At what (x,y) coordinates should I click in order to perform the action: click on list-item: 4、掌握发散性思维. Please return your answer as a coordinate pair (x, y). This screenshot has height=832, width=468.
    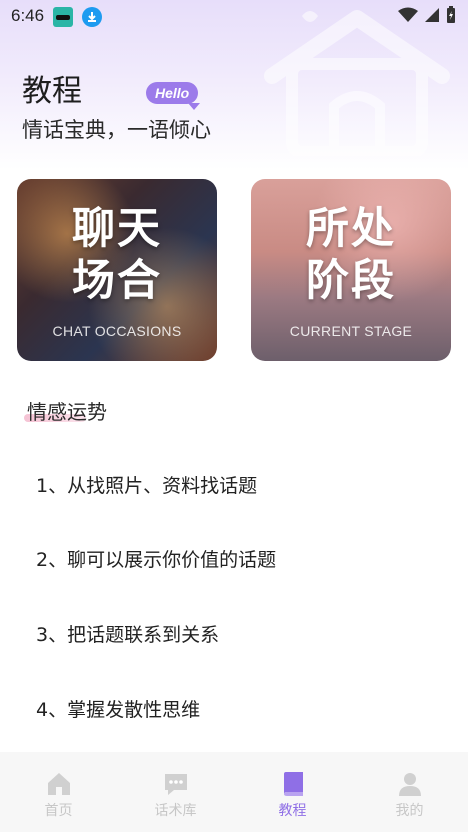
    Looking at the image, I should click on (118, 708).